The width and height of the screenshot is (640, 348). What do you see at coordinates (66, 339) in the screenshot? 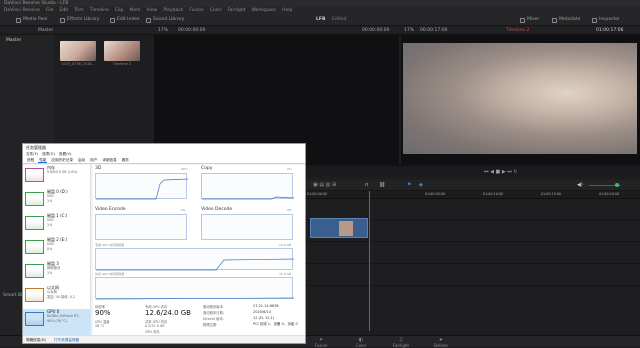
I see `resource-monitor-link: 打开资源监视器` at bounding box center [66, 339].